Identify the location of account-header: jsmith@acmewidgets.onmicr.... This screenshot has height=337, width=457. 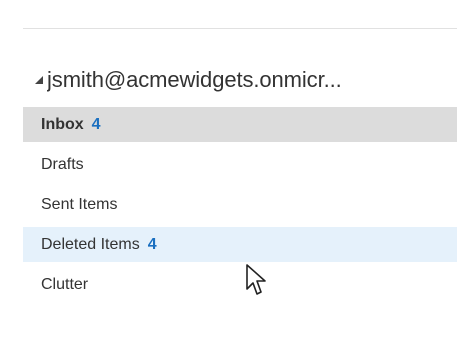
(245, 80).